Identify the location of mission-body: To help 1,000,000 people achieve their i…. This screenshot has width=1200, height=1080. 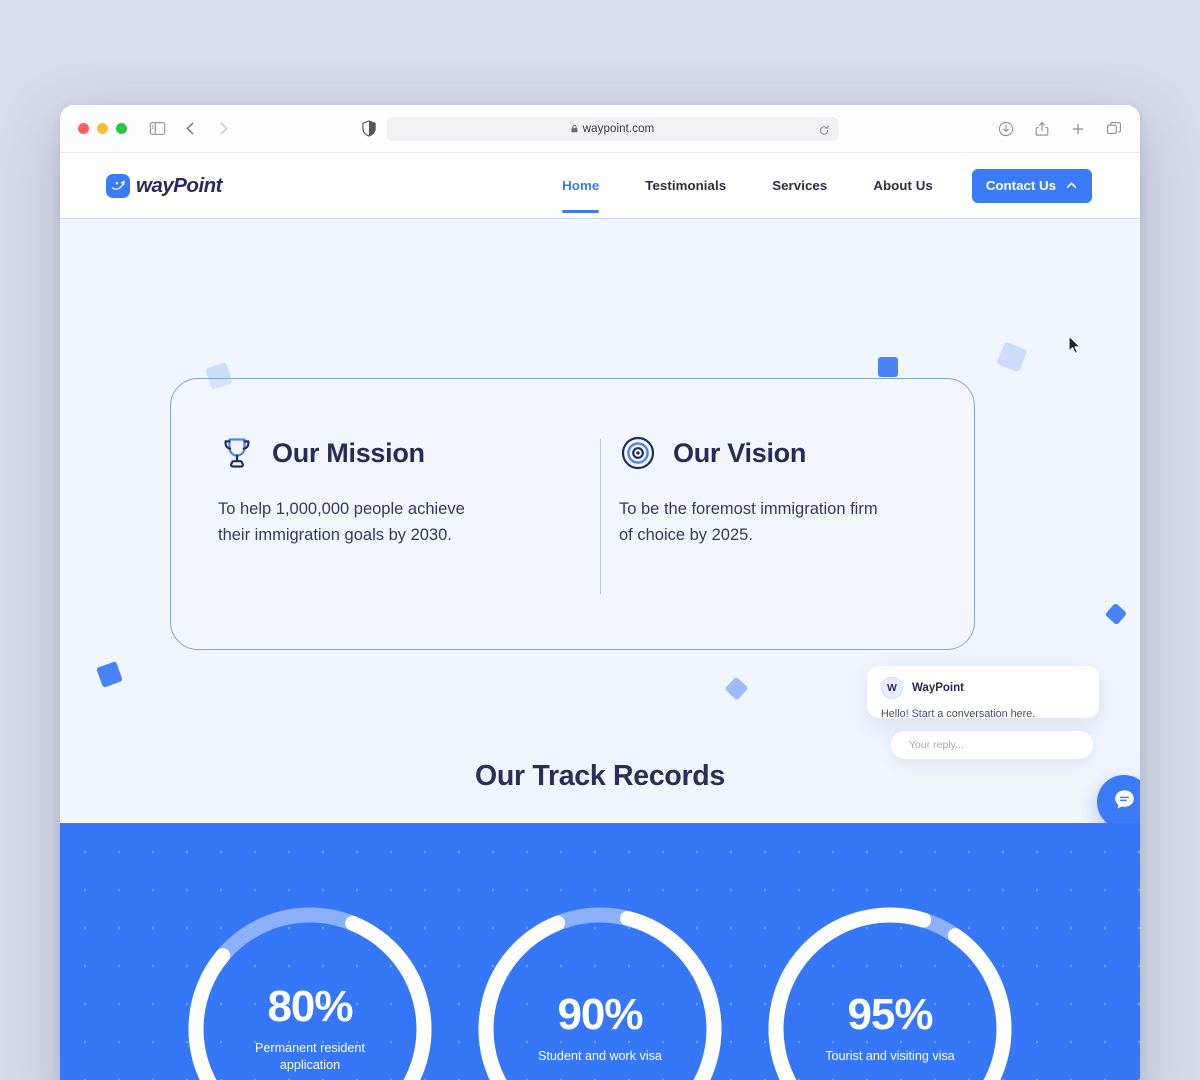
(341, 522).